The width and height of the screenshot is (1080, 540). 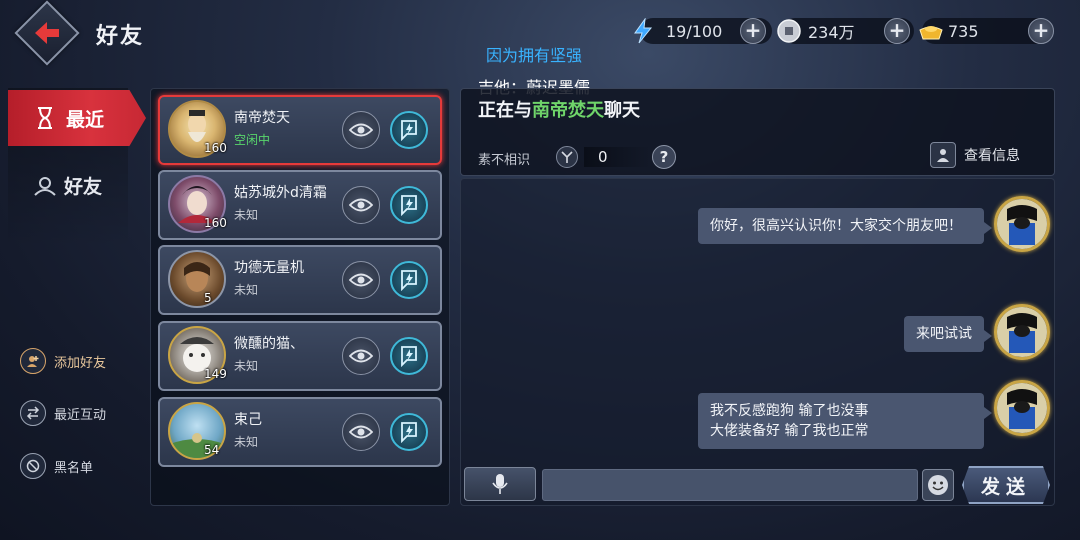 I want to click on friends-icon, so click(x=45, y=186).